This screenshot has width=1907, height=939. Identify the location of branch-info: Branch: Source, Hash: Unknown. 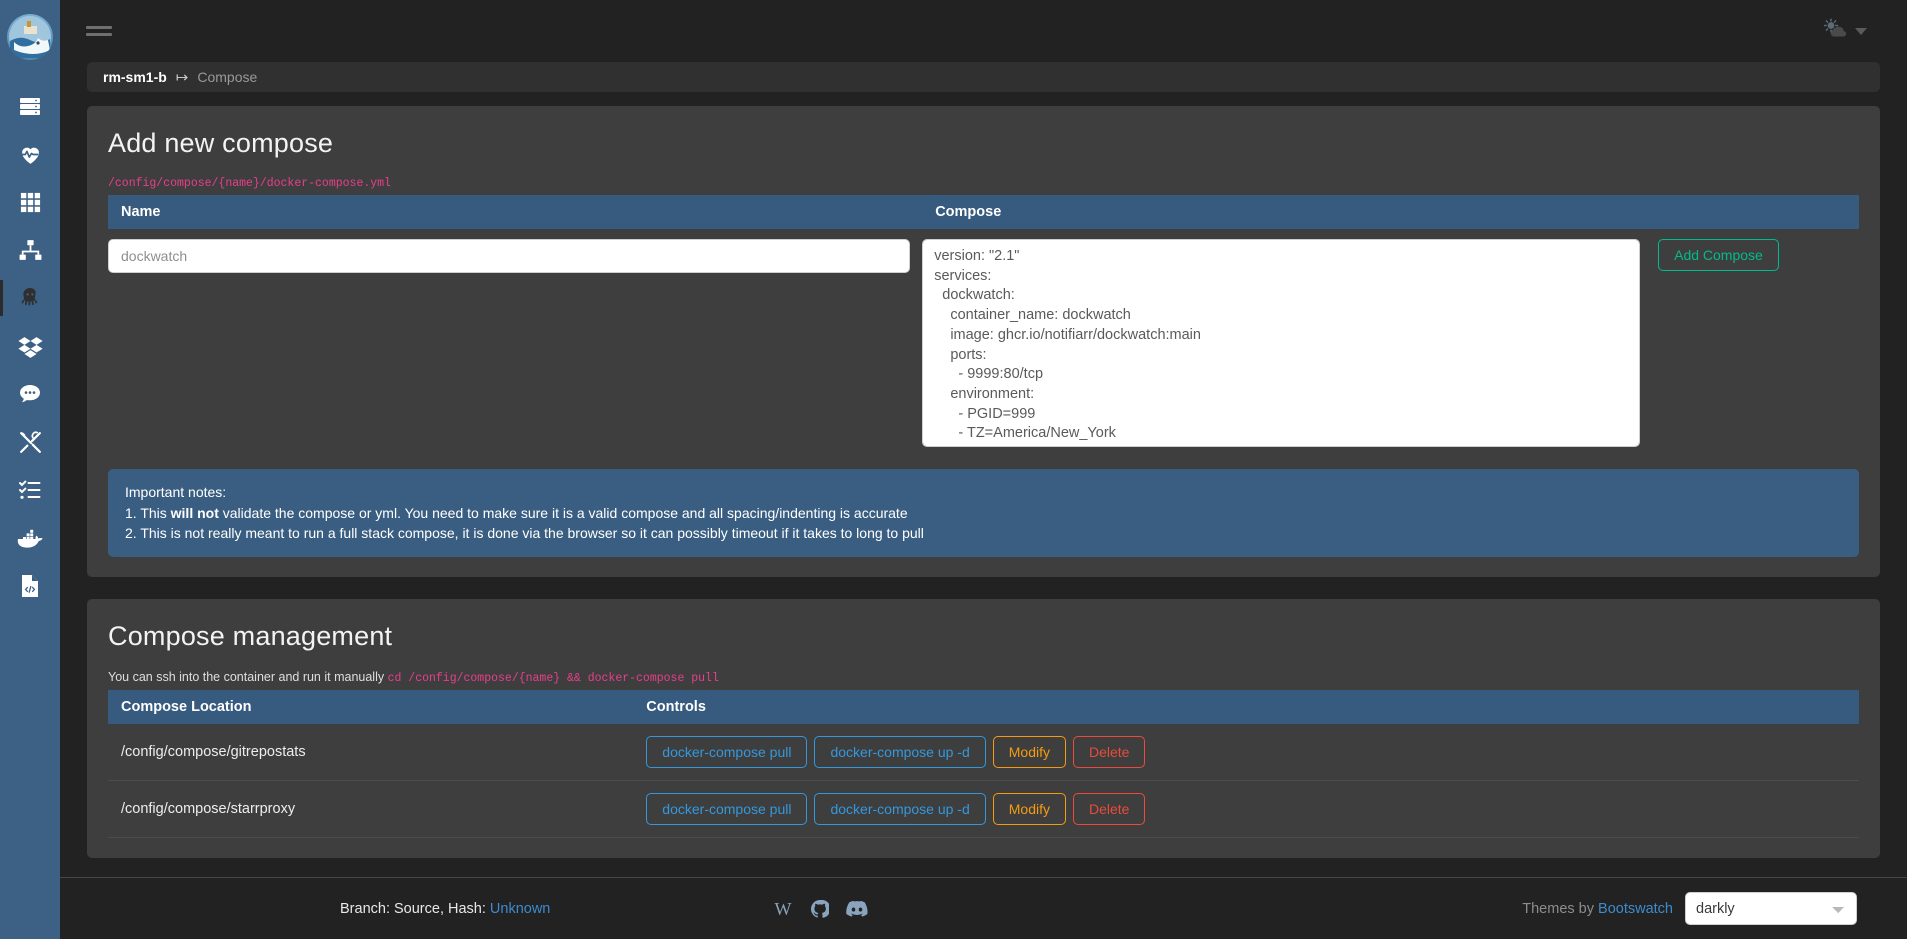
(445, 909).